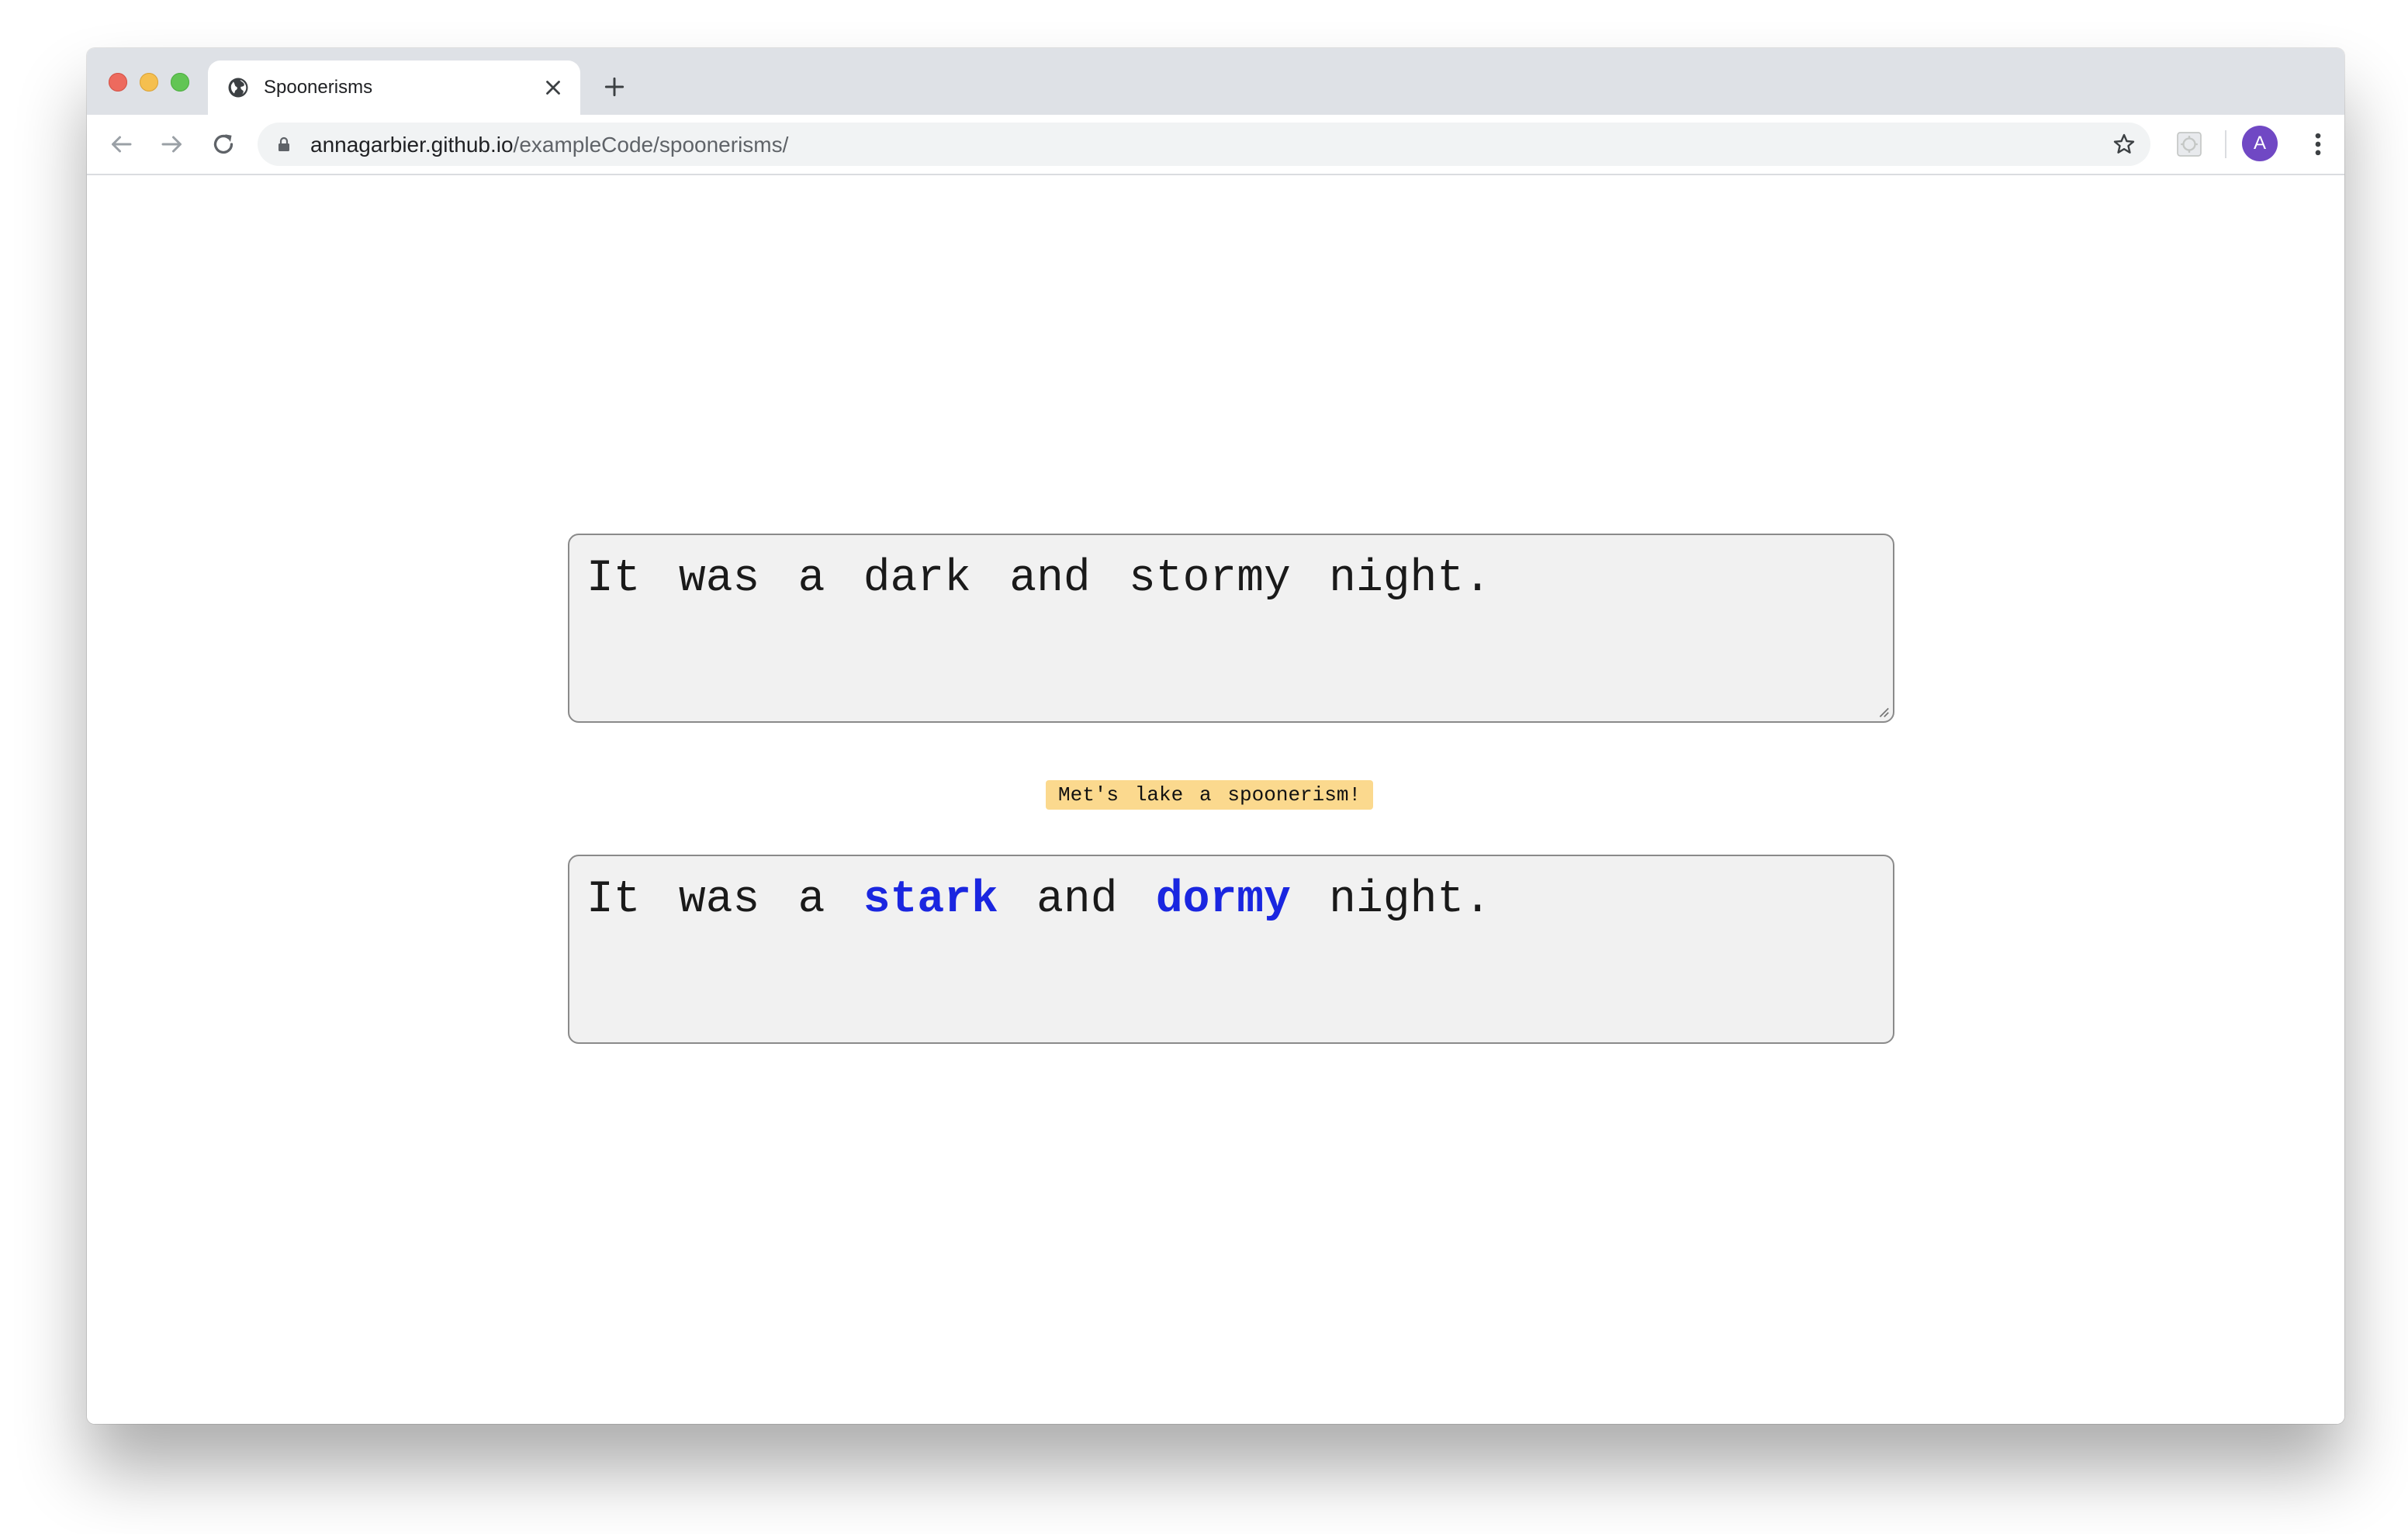 The height and width of the screenshot is (1534, 2408). Describe the element at coordinates (2318, 144) in the screenshot. I see `kebab-menu-icon` at that location.